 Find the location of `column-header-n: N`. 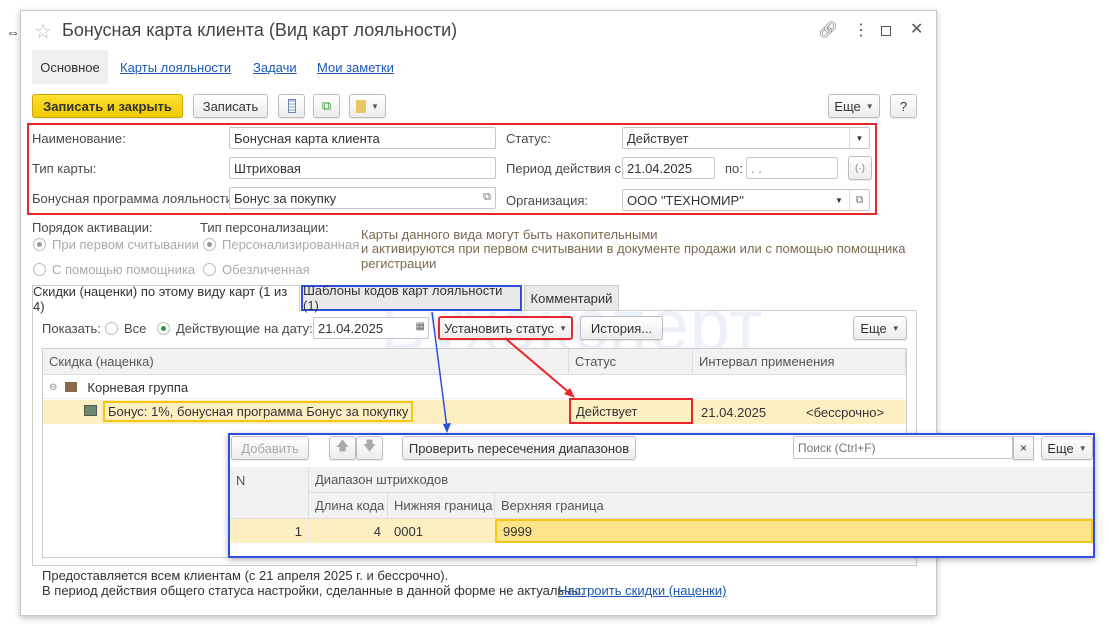

column-header-n: N is located at coordinates (269, 493).